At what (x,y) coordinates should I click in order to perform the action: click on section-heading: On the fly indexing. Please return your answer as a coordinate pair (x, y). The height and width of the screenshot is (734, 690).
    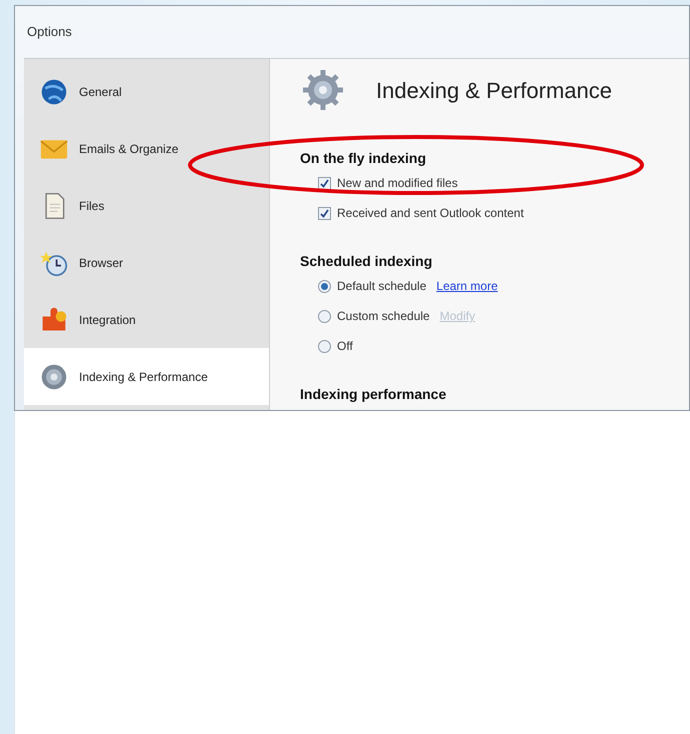
    Looking at the image, I should click on (364, 158).